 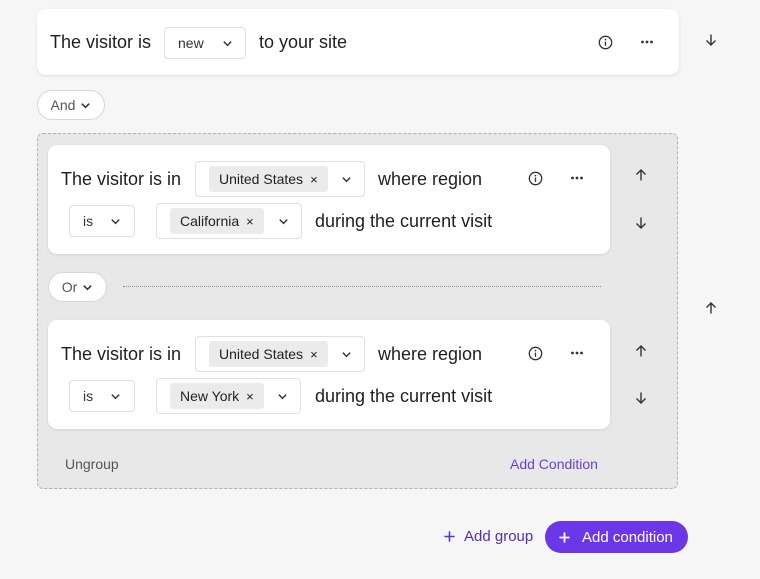 I want to click on visitor-type-select: new, so click(x=205, y=43).